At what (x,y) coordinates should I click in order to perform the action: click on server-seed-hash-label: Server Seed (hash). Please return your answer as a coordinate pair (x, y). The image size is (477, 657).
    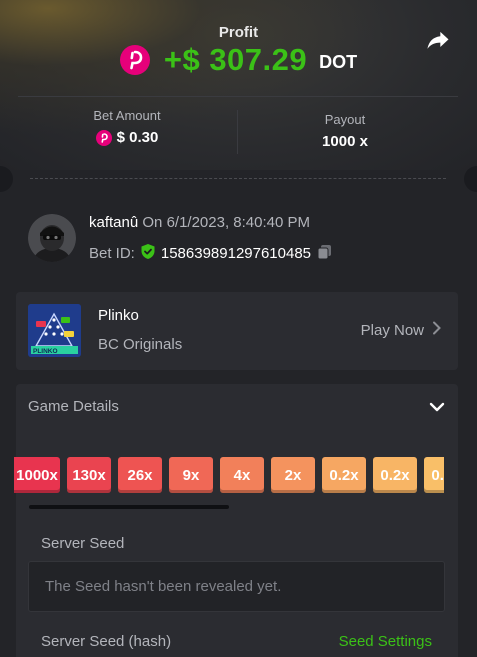
    Looking at the image, I should click on (106, 641).